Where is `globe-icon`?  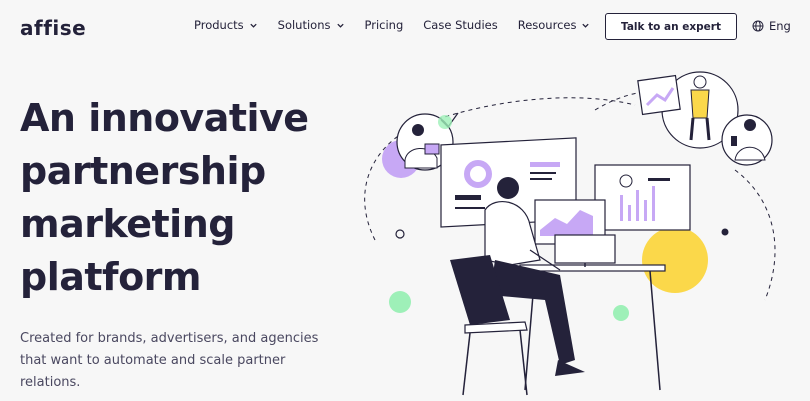 globe-icon is located at coordinates (758, 26).